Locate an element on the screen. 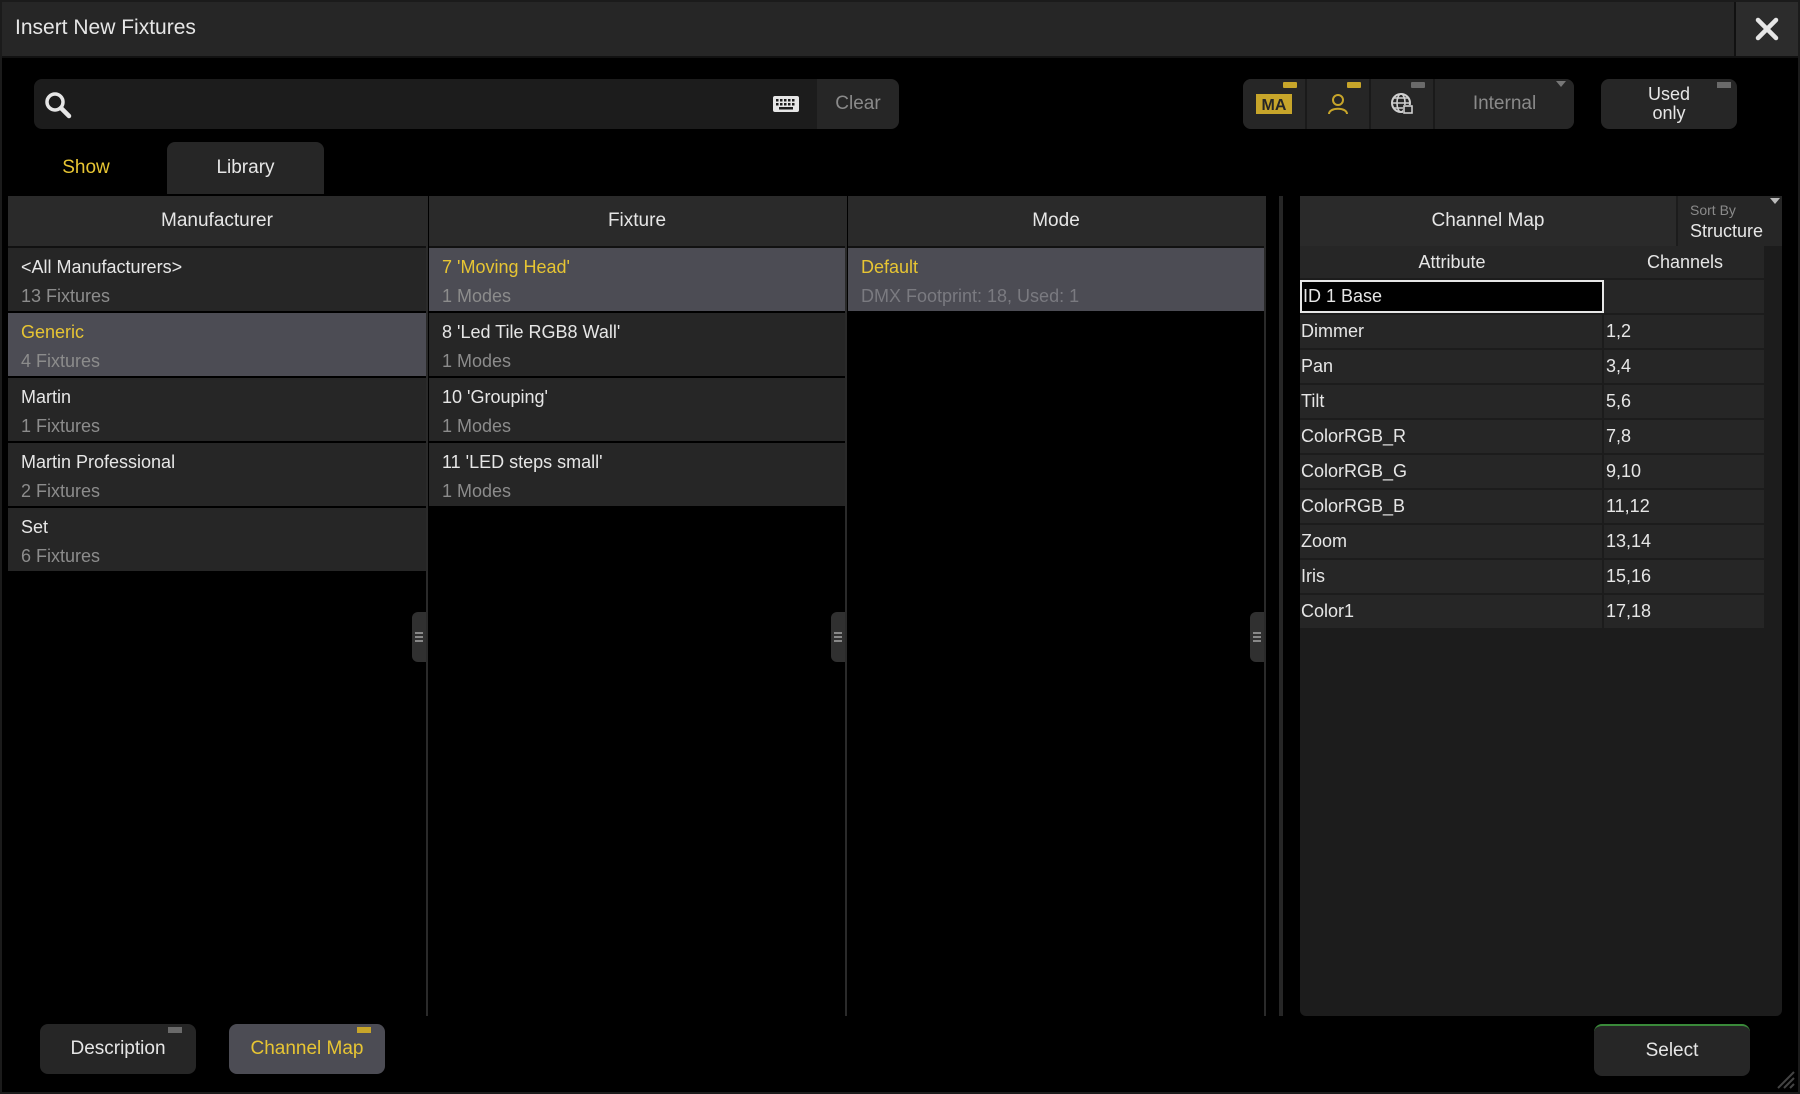 Image resolution: width=1800 pixels, height=1094 pixels. description-button: Description is located at coordinates (118, 1049).